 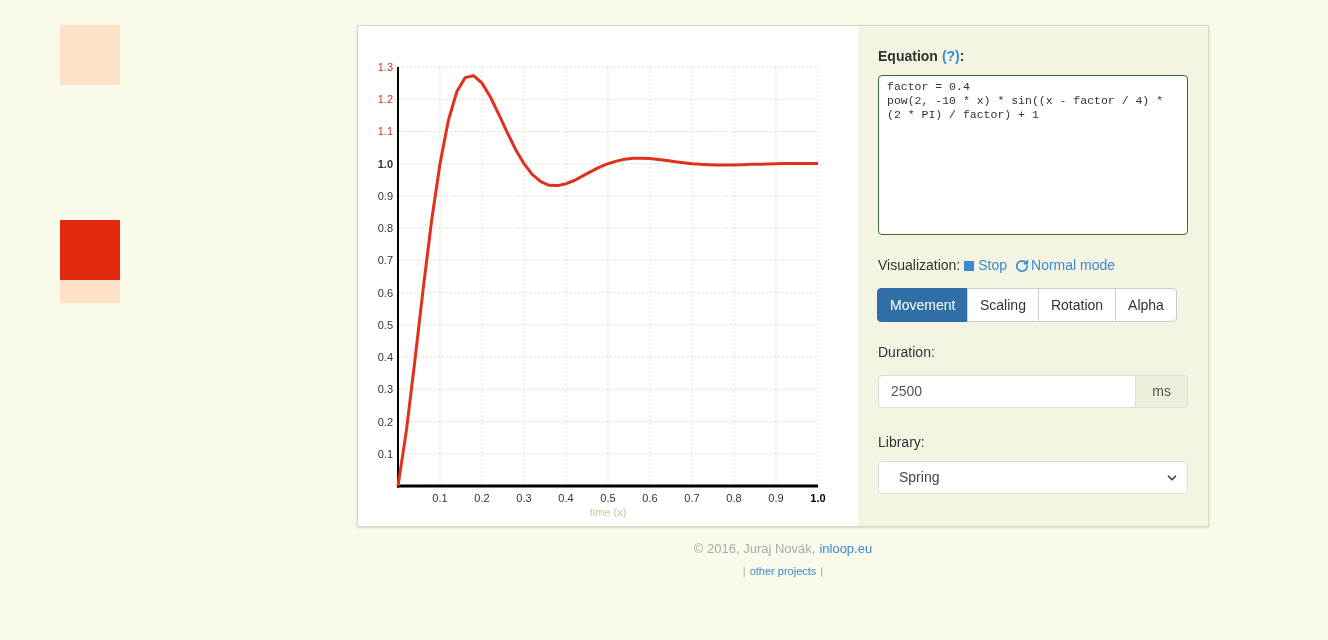 I want to click on y-tick-label: 1.1, so click(x=385, y=131).